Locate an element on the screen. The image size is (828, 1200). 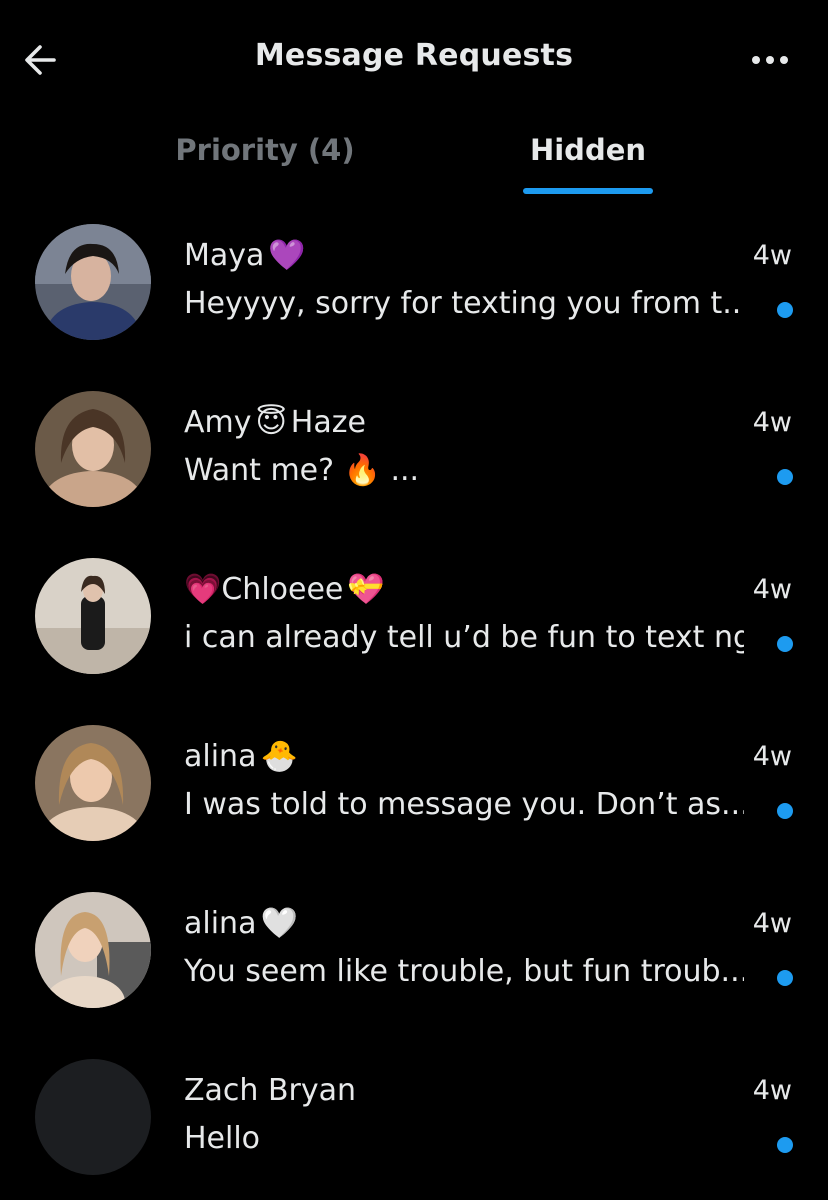
heart-ribbon-icon: 💝 is located at coordinates (366, 589).